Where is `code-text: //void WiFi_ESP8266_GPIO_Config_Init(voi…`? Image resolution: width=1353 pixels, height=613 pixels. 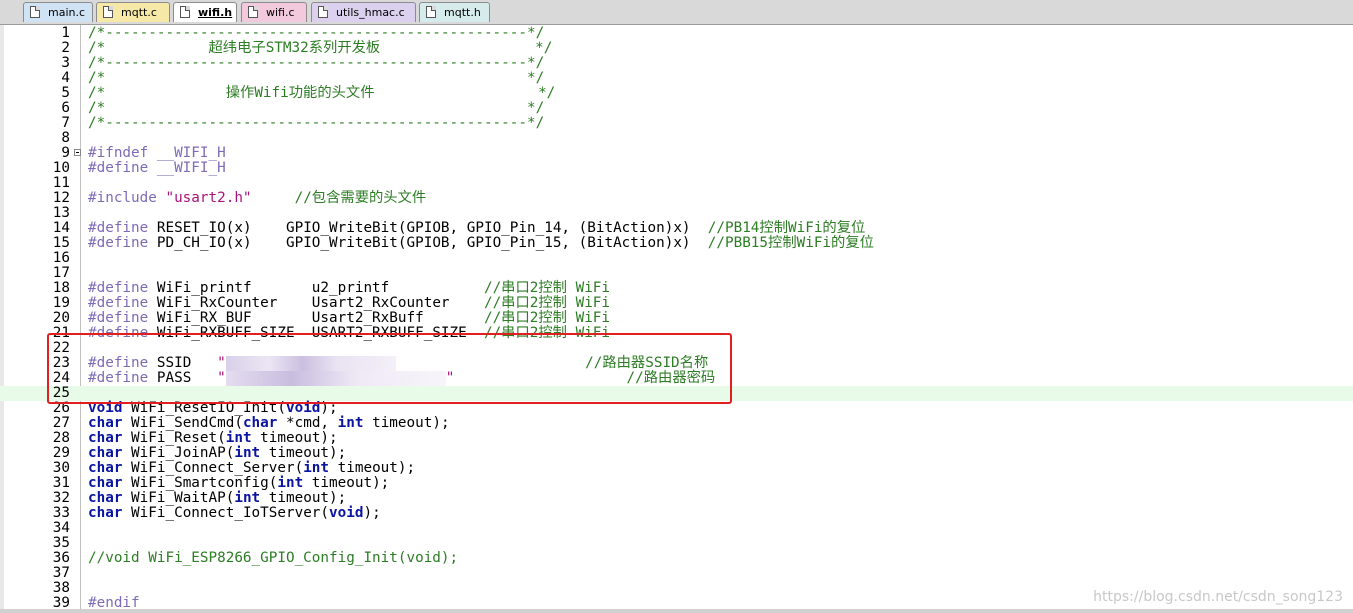
code-text: //void WiFi_ESP8266_GPIO_Config_Init(voi… is located at coordinates (273, 558).